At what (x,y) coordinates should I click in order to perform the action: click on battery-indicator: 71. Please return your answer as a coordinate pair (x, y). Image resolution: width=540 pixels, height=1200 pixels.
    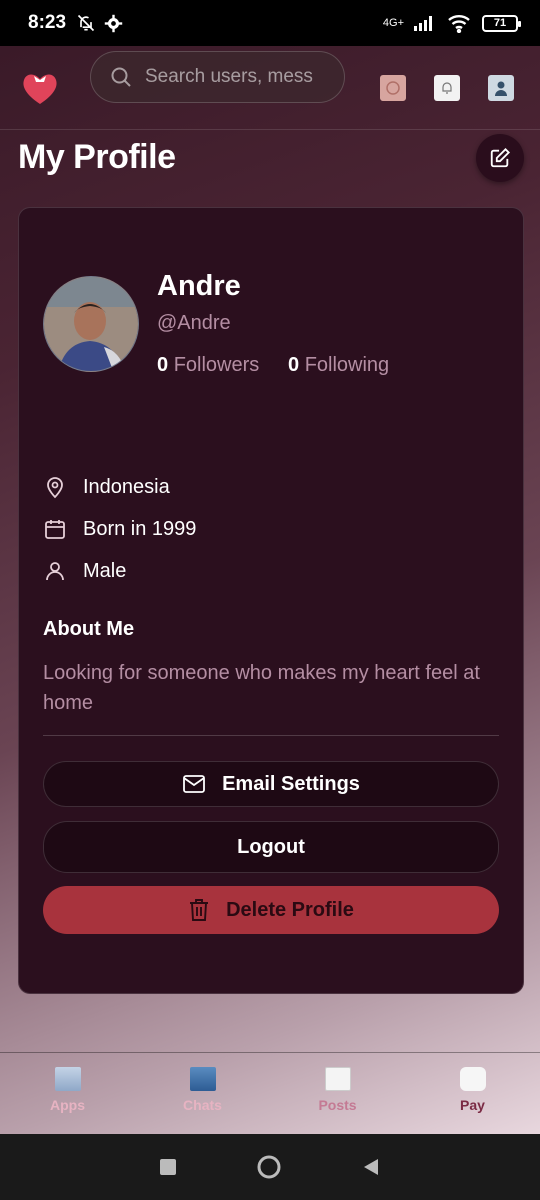
    Looking at the image, I should click on (501, 23).